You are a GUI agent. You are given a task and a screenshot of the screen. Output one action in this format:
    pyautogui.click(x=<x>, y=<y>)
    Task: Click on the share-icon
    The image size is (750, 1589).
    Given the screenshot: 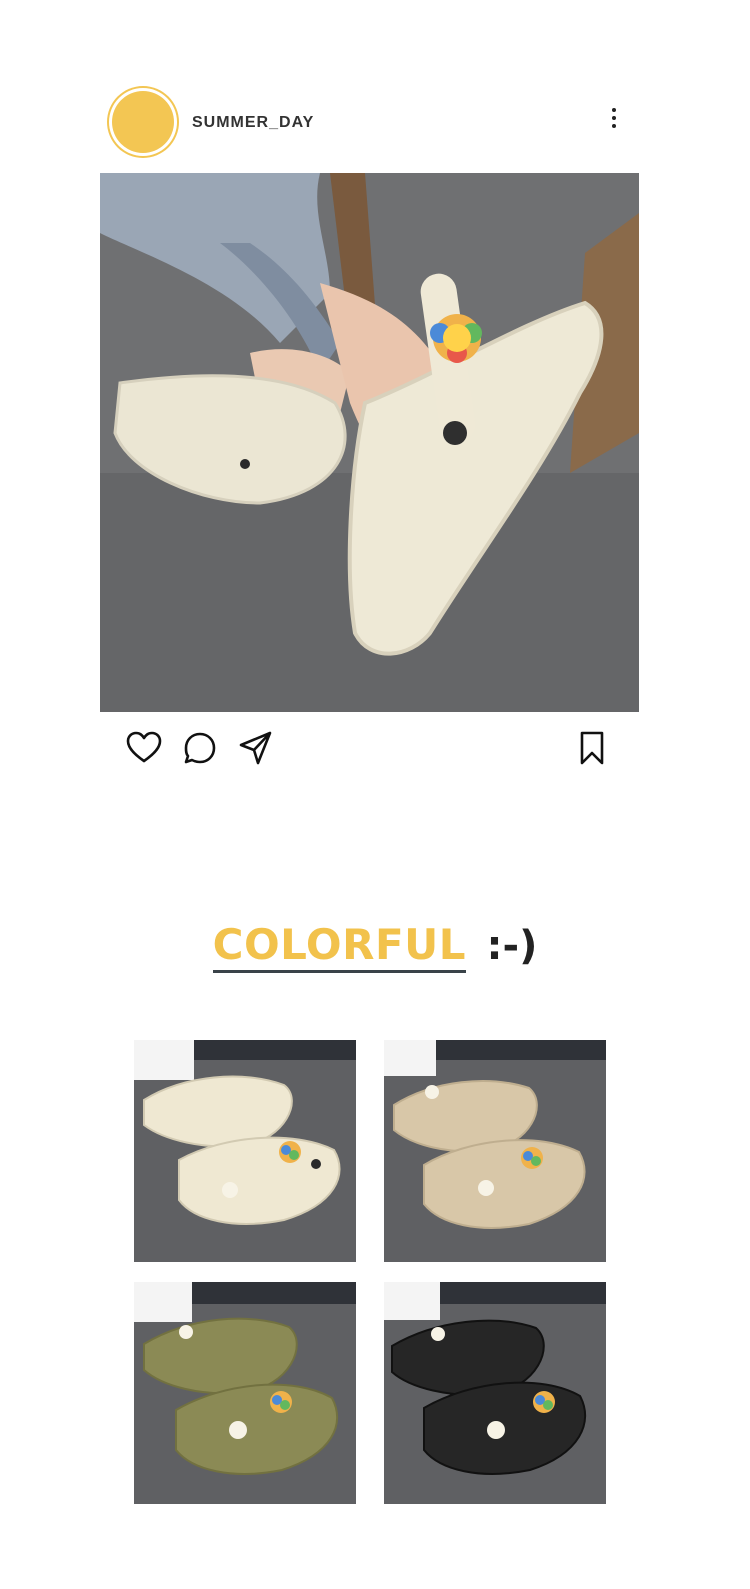 What is the action you would take?
    pyautogui.click(x=256, y=748)
    